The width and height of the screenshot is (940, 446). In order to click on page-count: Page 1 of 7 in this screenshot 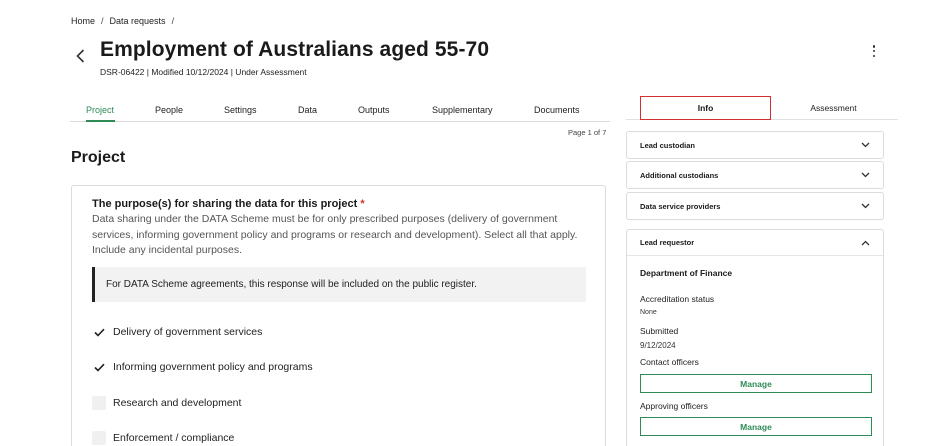, I will do `click(587, 132)`.